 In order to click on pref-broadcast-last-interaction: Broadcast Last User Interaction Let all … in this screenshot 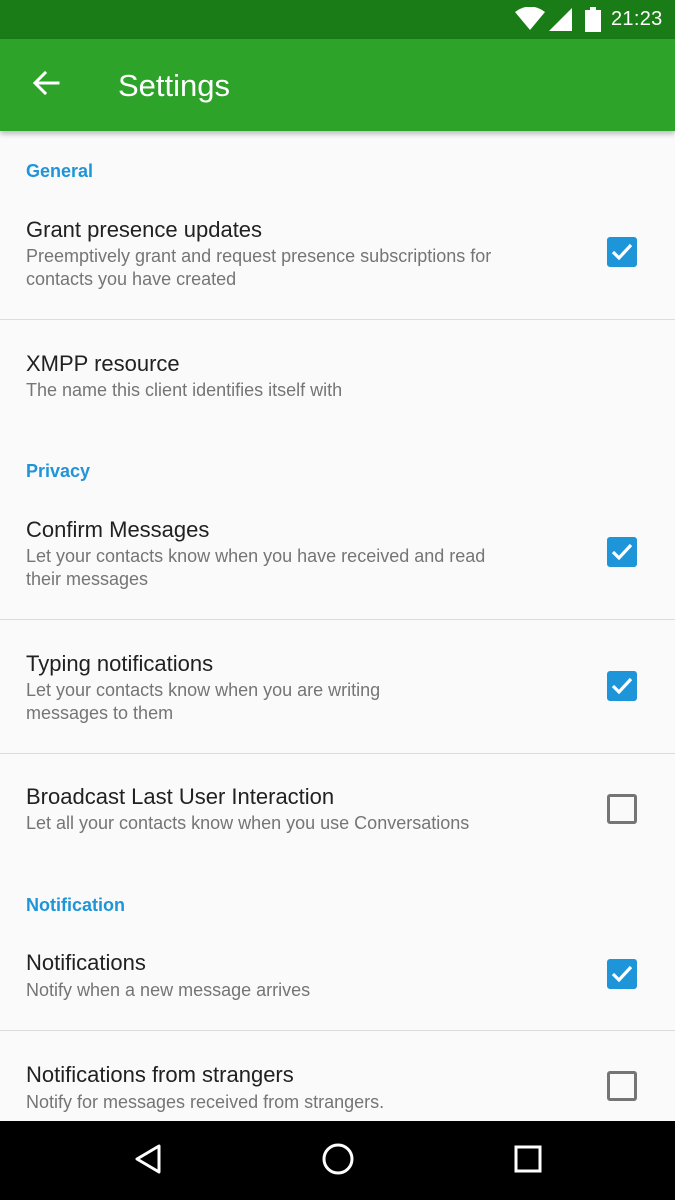, I will do `click(337, 804)`.